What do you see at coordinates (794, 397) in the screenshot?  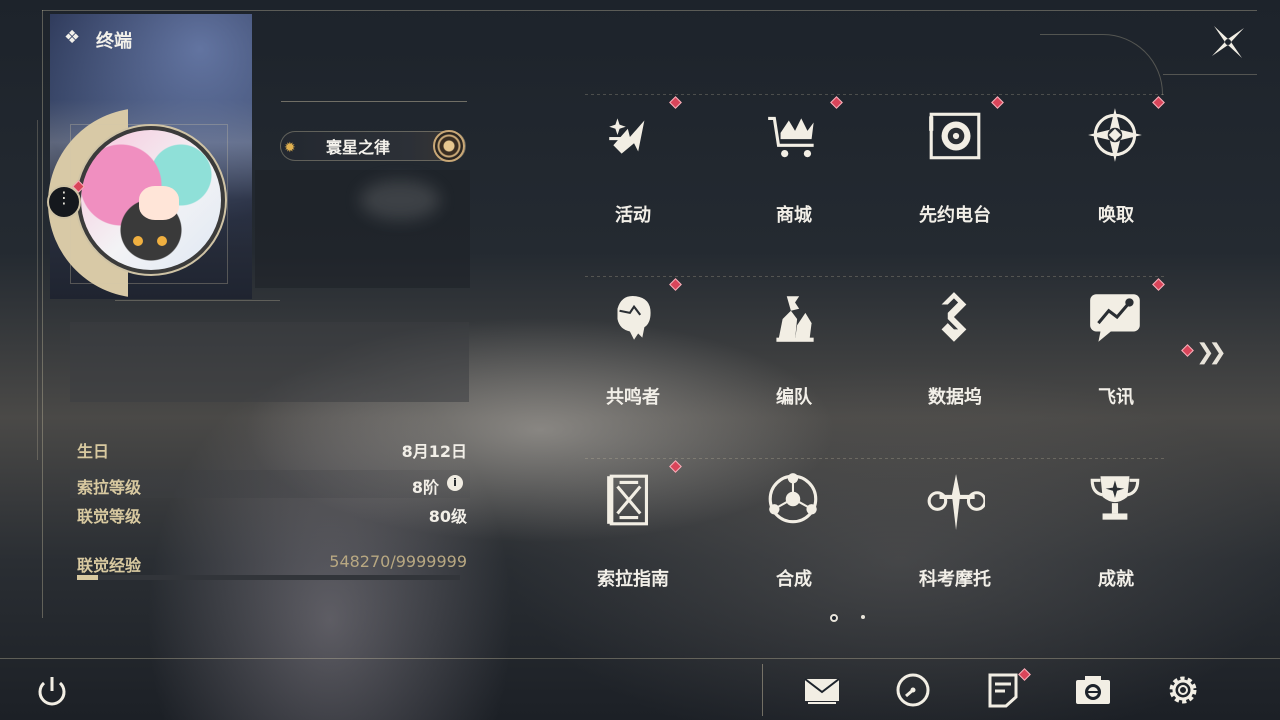 I see `menu-item-label: 编队` at bounding box center [794, 397].